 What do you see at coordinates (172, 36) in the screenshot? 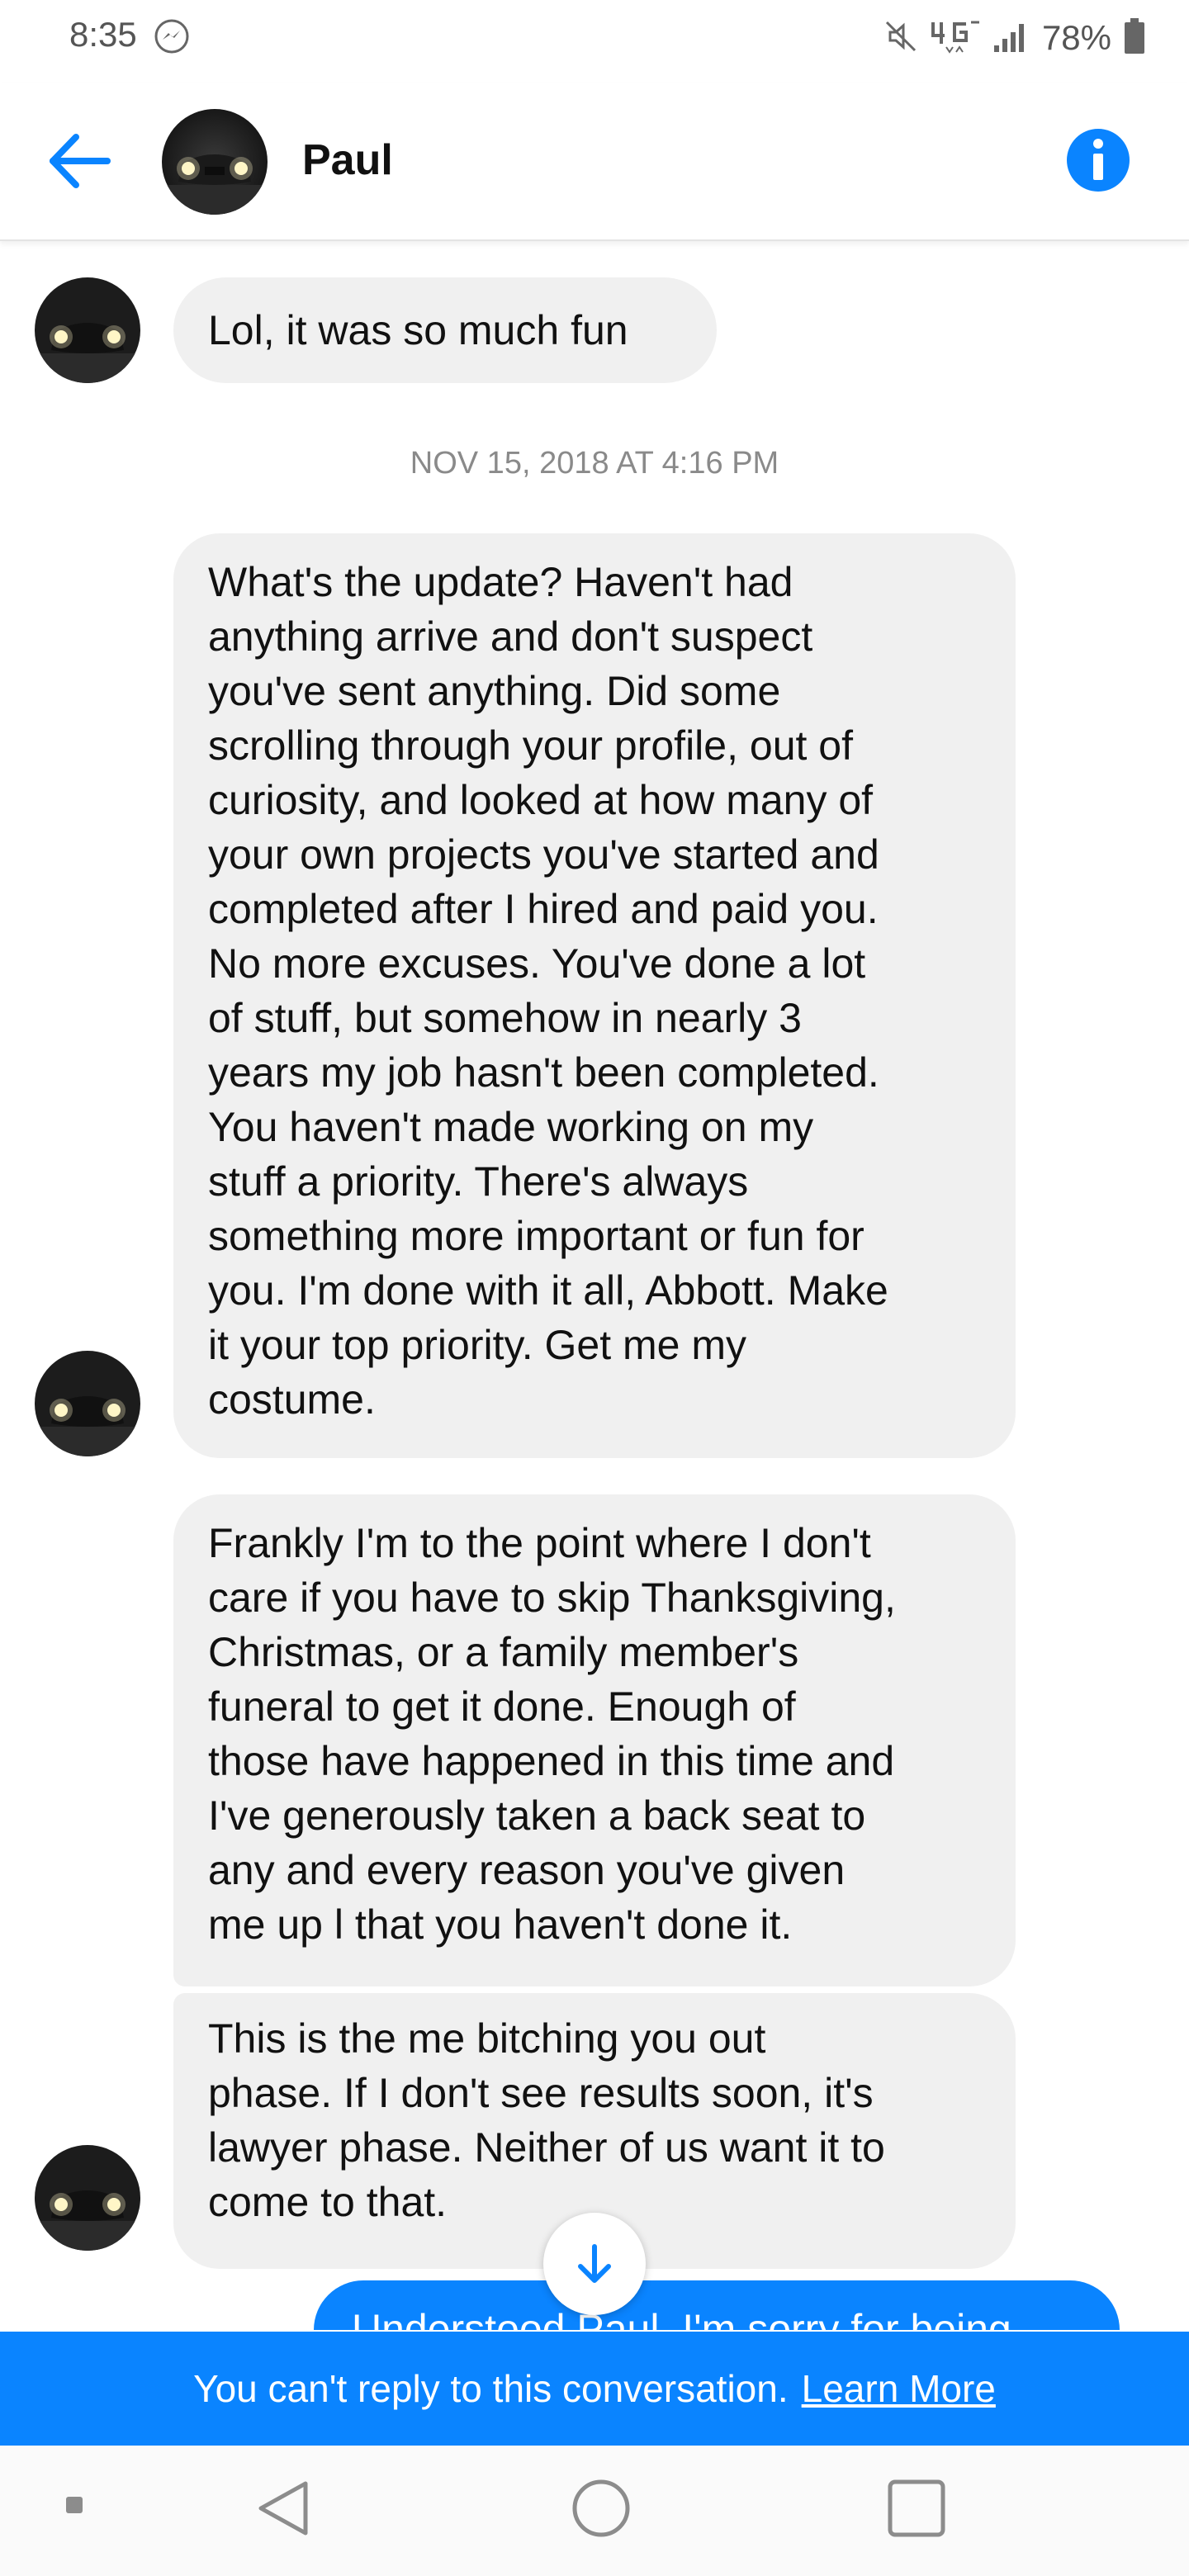
I see `messenger-icon` at bounding box center [172, 36].